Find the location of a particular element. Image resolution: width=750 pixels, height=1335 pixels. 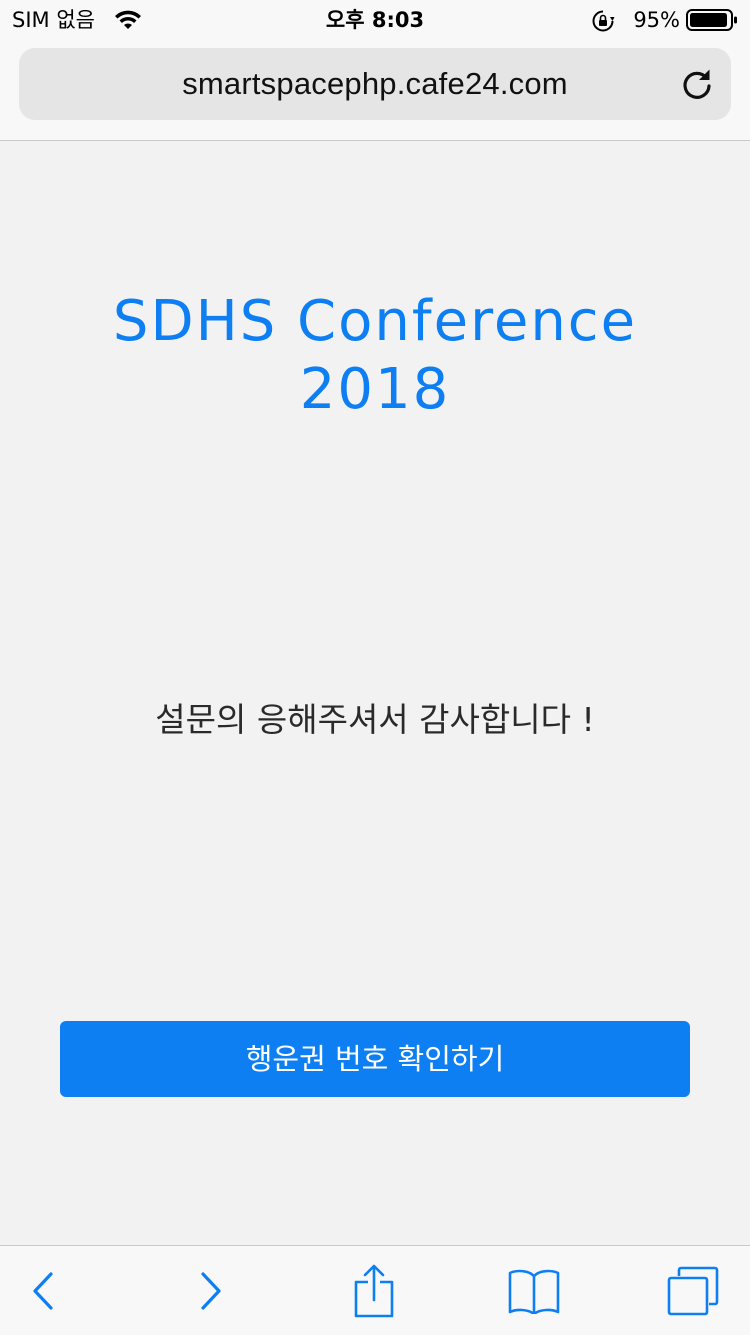

status-bar: SIM 없음 오후 8:03 95% is located at coordinates (375, 20).